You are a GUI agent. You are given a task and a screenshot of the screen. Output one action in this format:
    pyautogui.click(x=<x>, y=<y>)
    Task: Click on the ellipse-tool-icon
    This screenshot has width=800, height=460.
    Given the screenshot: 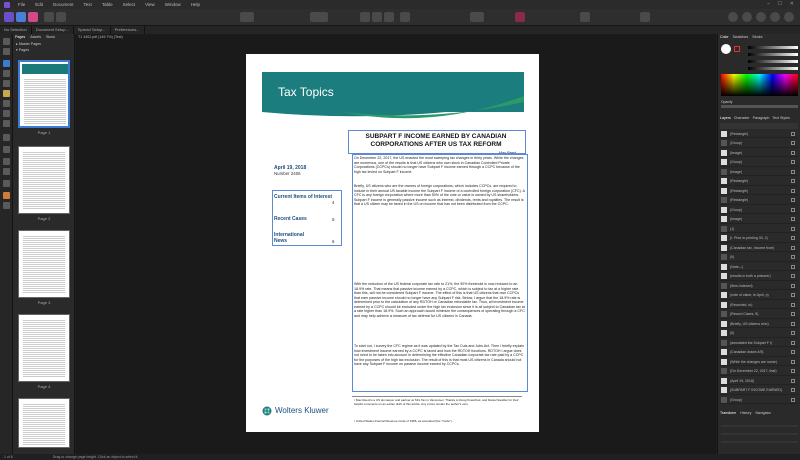 What is the action you would take?
    pyautogui.click(x=6, y=123)
    